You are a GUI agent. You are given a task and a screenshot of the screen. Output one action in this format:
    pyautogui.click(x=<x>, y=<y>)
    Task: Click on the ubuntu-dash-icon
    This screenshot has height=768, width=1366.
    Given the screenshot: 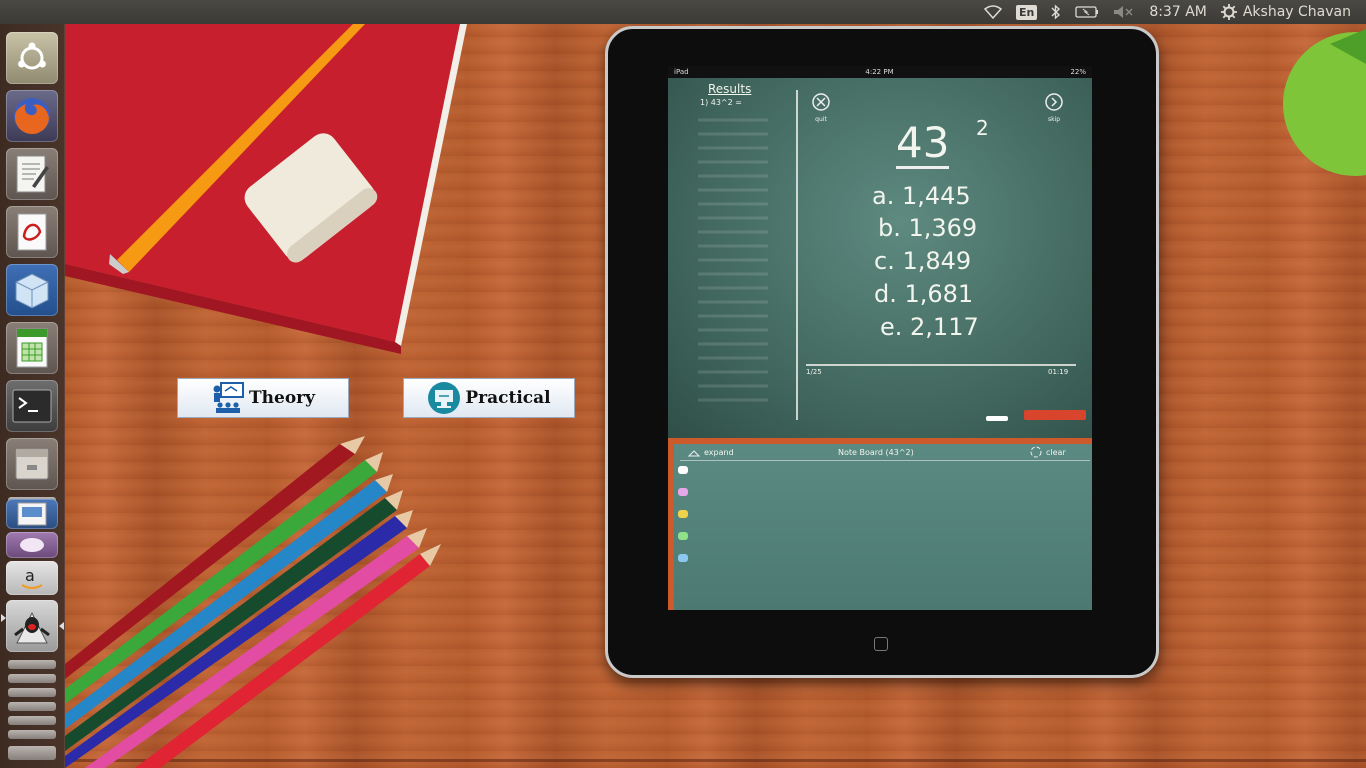 What is the action you would take?
    pyautogui.click(x=32, y=56)
    